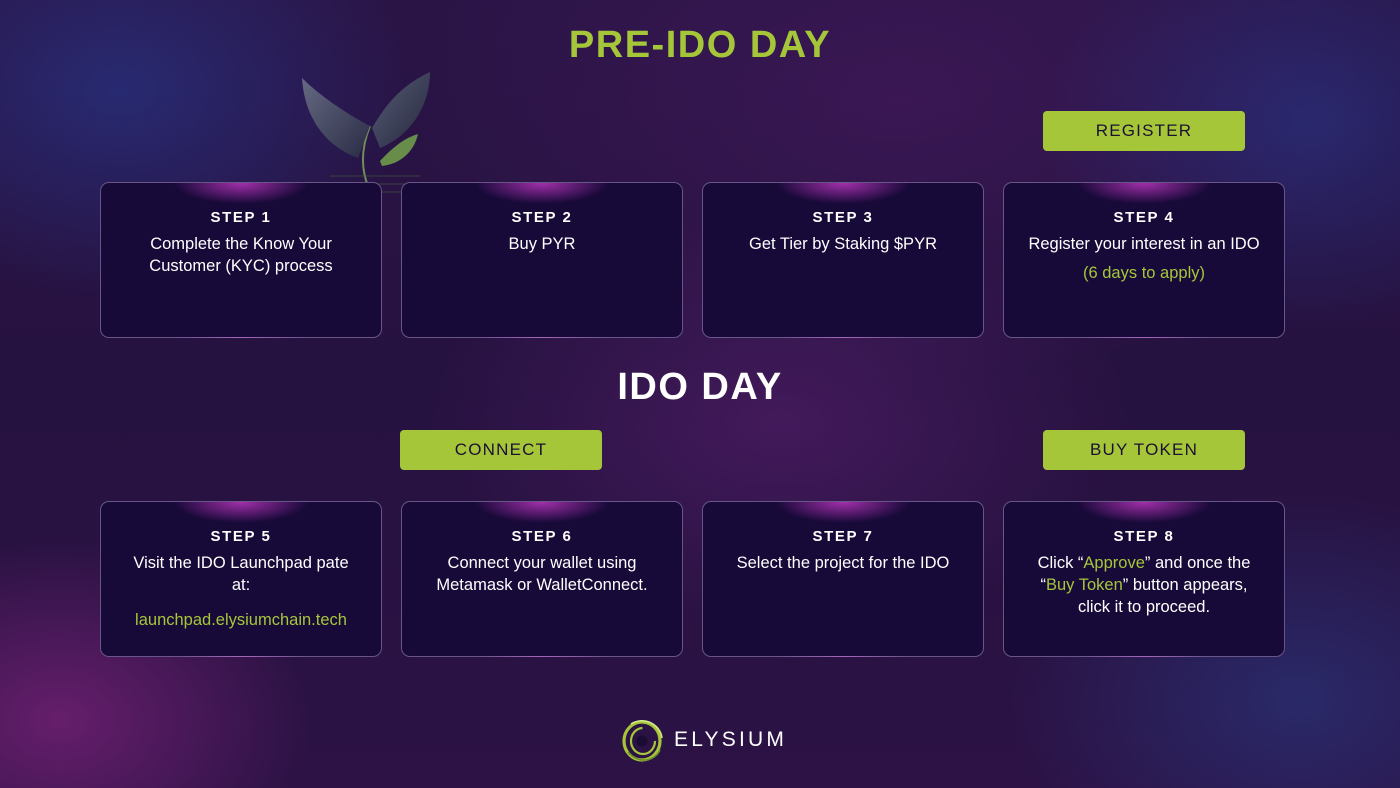 This screenshot has height=788, width=1400. I want to click on elysium-logo: ELYSIUM, so click(702, 740).